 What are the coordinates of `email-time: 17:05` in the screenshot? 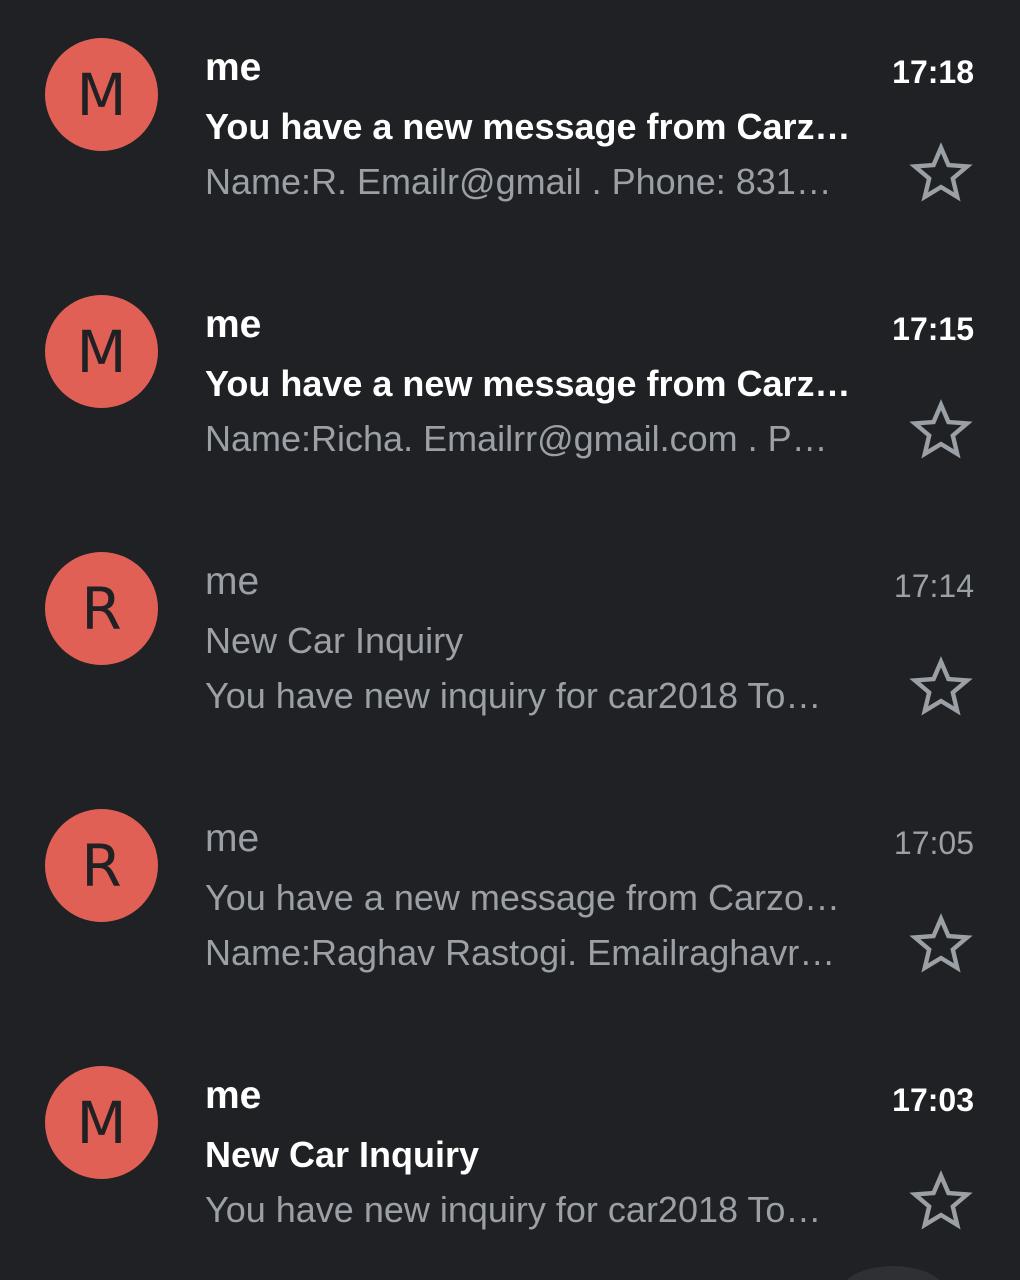 It's located at (933, 843).